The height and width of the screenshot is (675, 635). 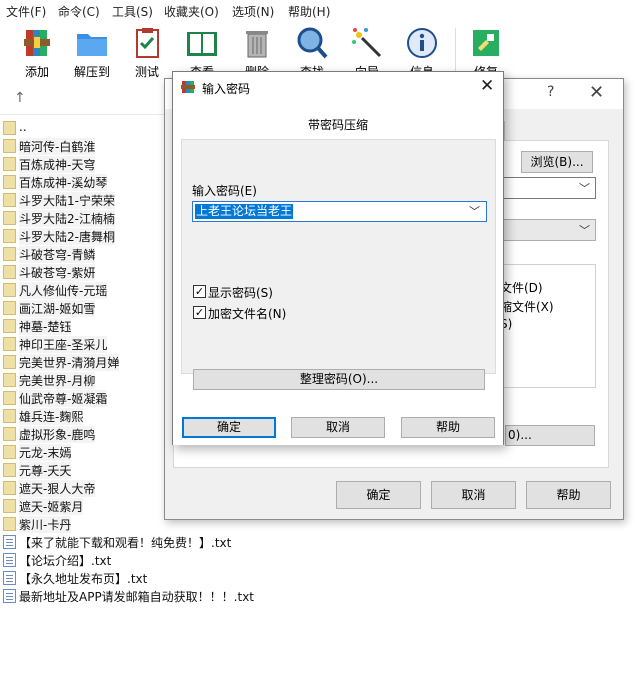 What do you see at coordinates (147, 43) in the screenshot?
I see `clipboard-test-icon` at bounding box center [147, 43].